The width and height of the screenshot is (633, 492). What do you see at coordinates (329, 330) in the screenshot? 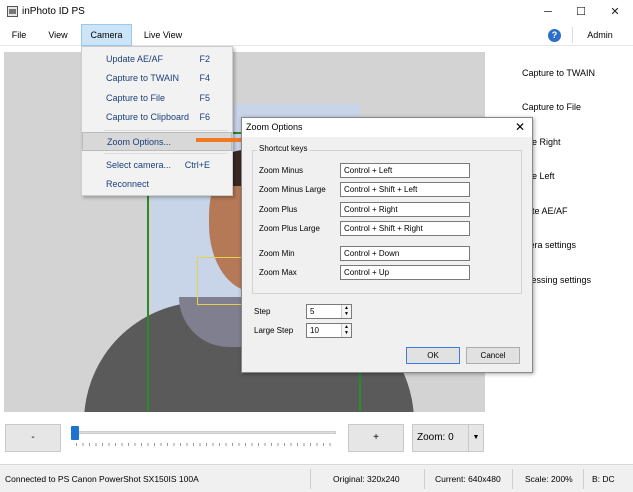
I see `large-step-spinbox: 10 ▲ ▼` at bounding box center [329, 330].